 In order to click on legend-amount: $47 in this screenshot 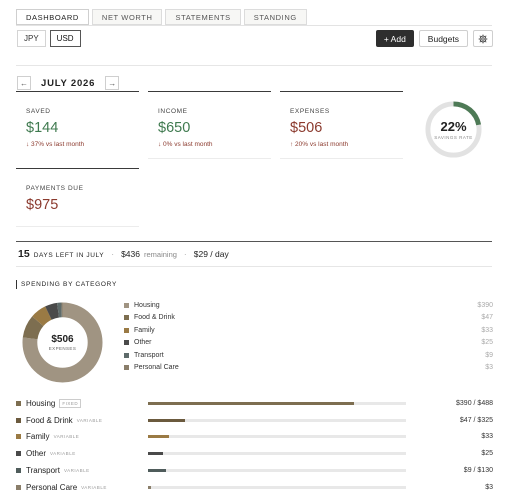, I will do `click(487, 318)`.